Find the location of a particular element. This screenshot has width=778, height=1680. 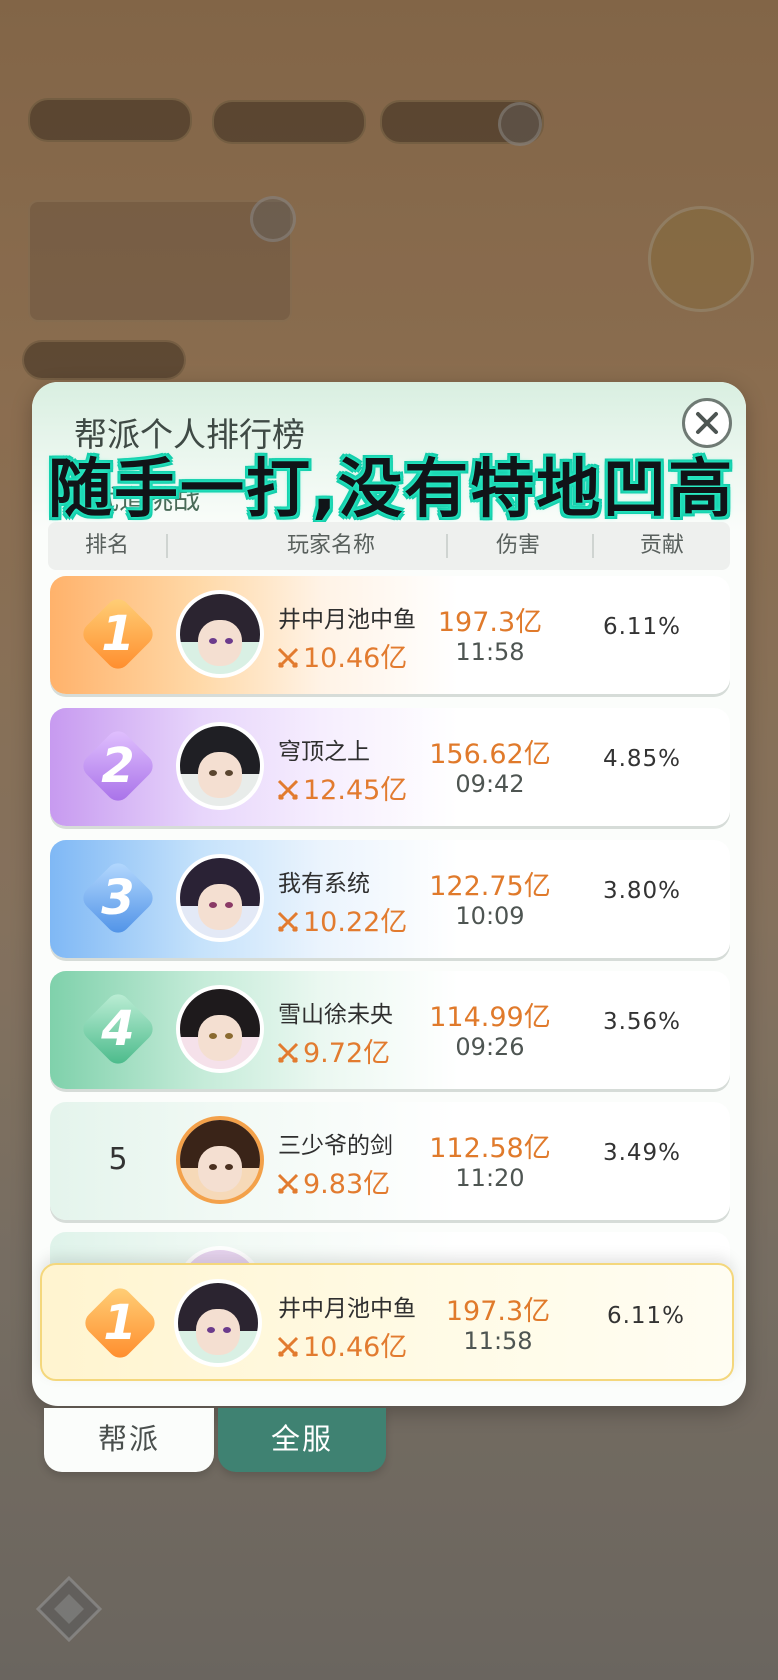

power-value: 9.72亿 is located at coordinates (347, 1053).